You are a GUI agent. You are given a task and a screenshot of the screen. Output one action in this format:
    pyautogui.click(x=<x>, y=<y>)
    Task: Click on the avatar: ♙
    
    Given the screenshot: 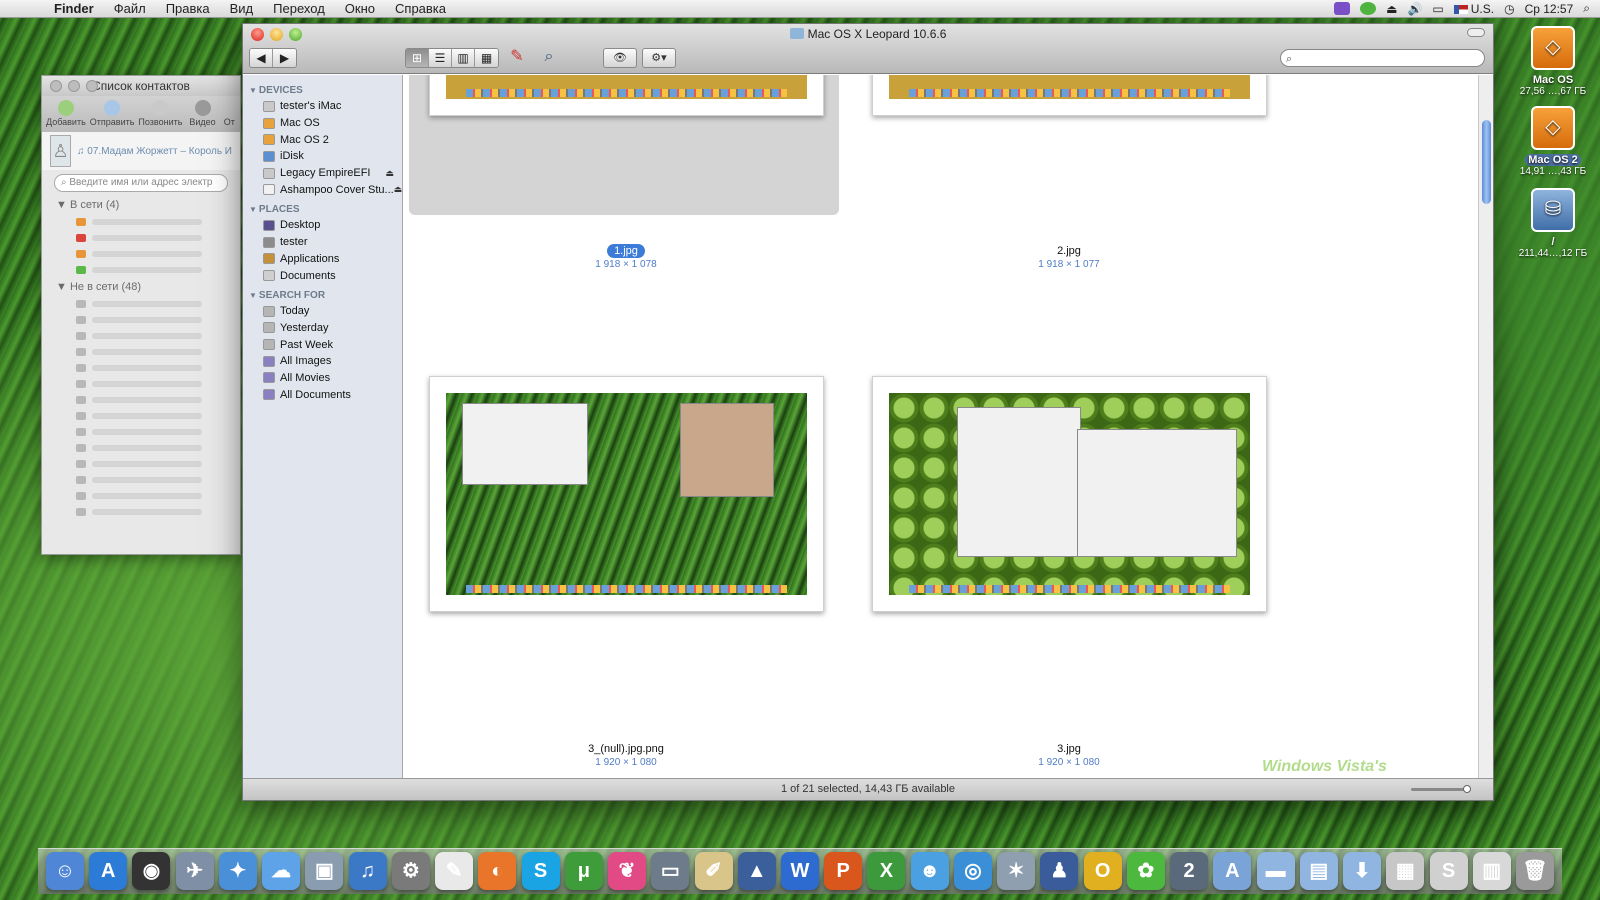 What is the action you would take?
    pyautogui.click(x=61, y=151)
    